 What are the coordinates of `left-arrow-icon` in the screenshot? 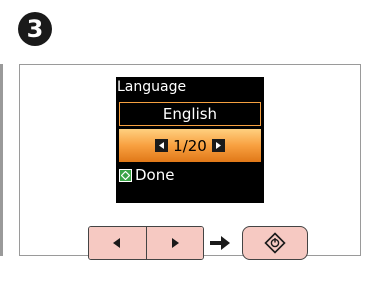 It's located at (162, 145).